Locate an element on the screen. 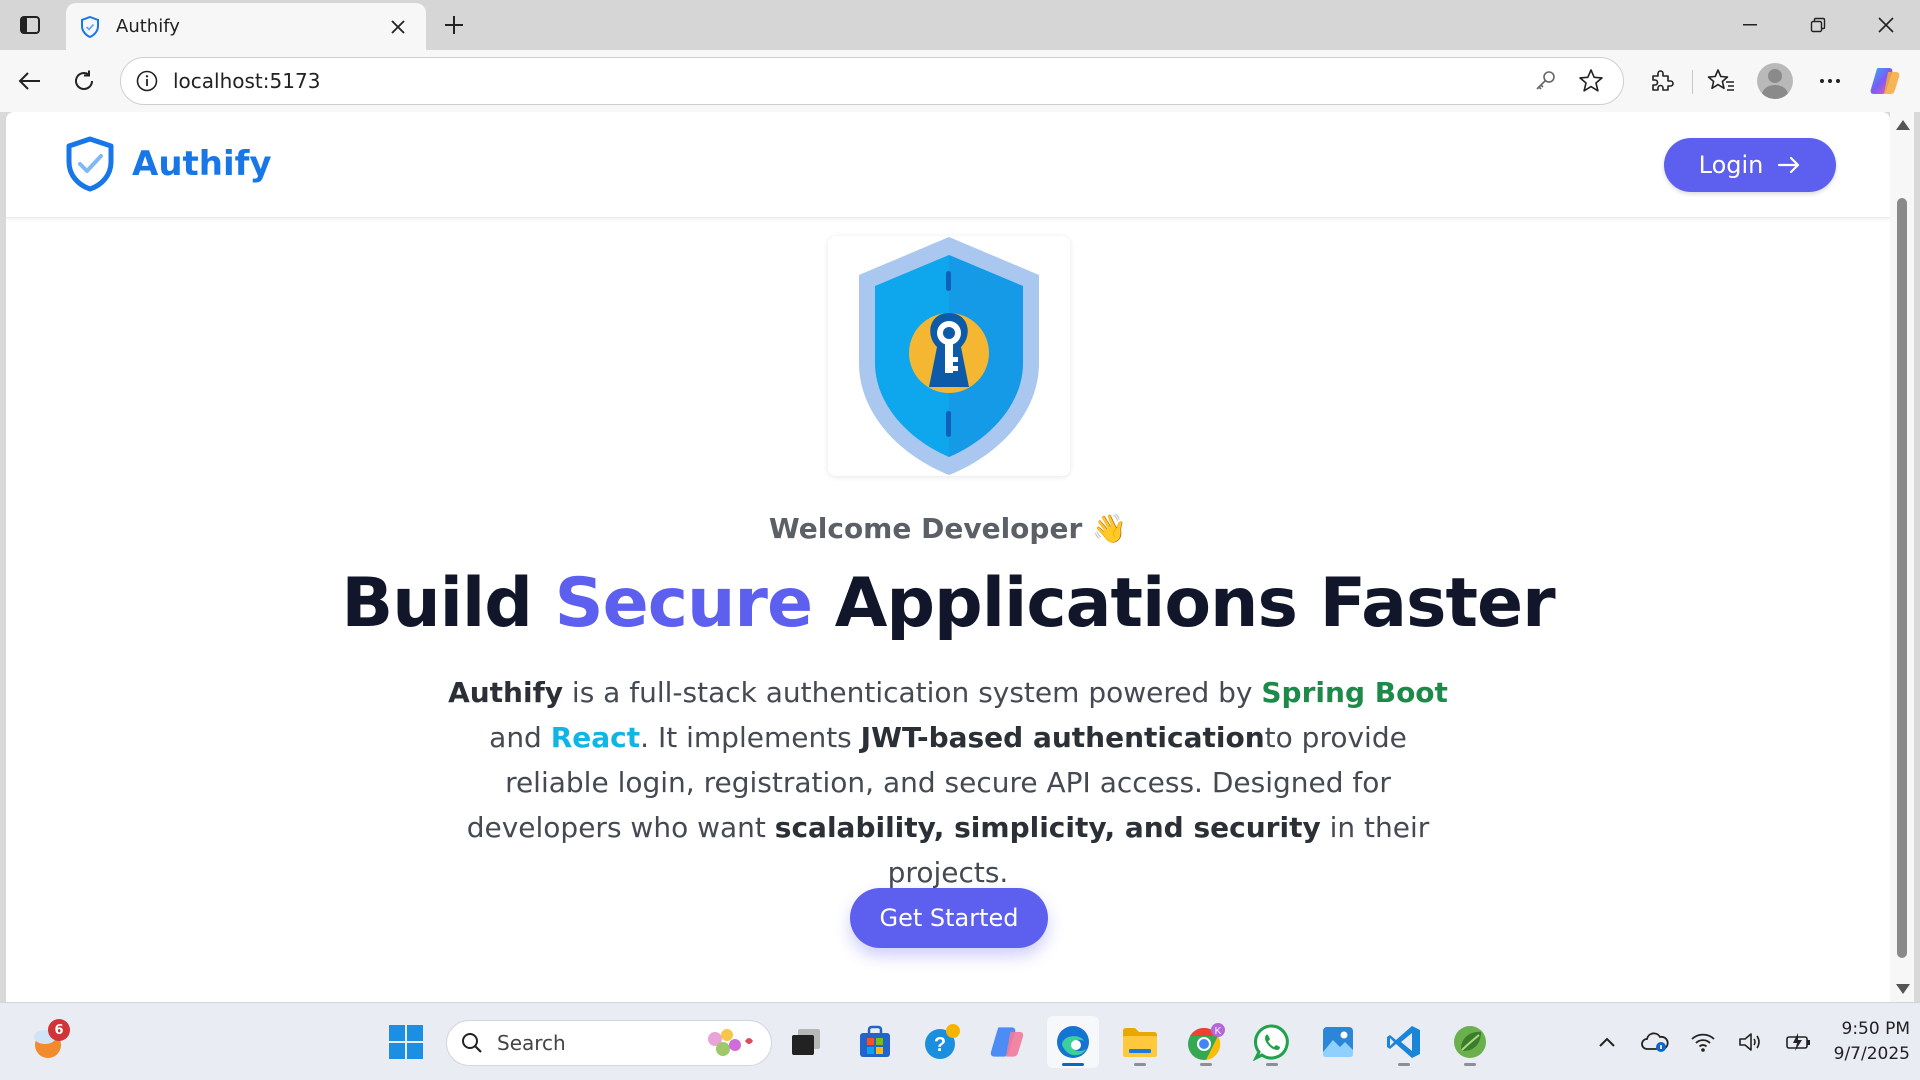 This screenshot has height=1080, width=1920. desc-jwt: JWT-based authentication is located at coordinates (1062, 737).